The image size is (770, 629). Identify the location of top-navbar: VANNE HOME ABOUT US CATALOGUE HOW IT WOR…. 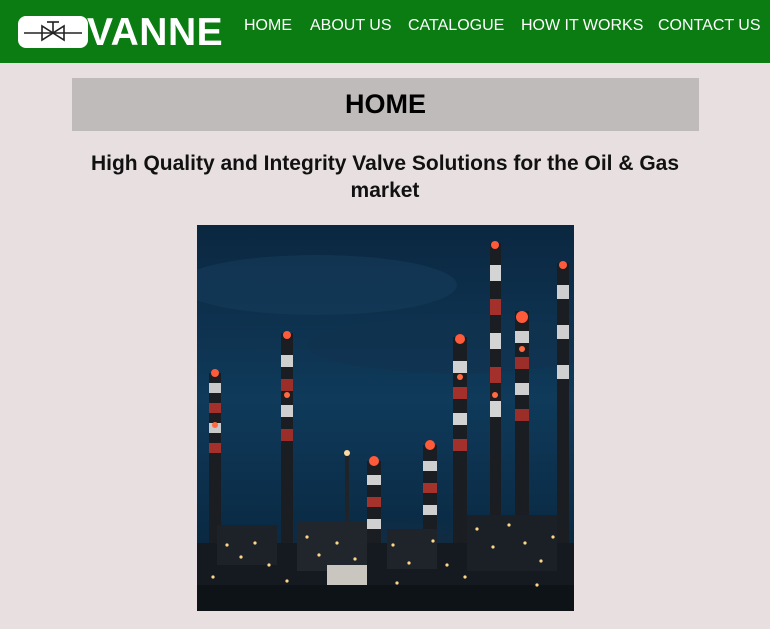
(385, 31).